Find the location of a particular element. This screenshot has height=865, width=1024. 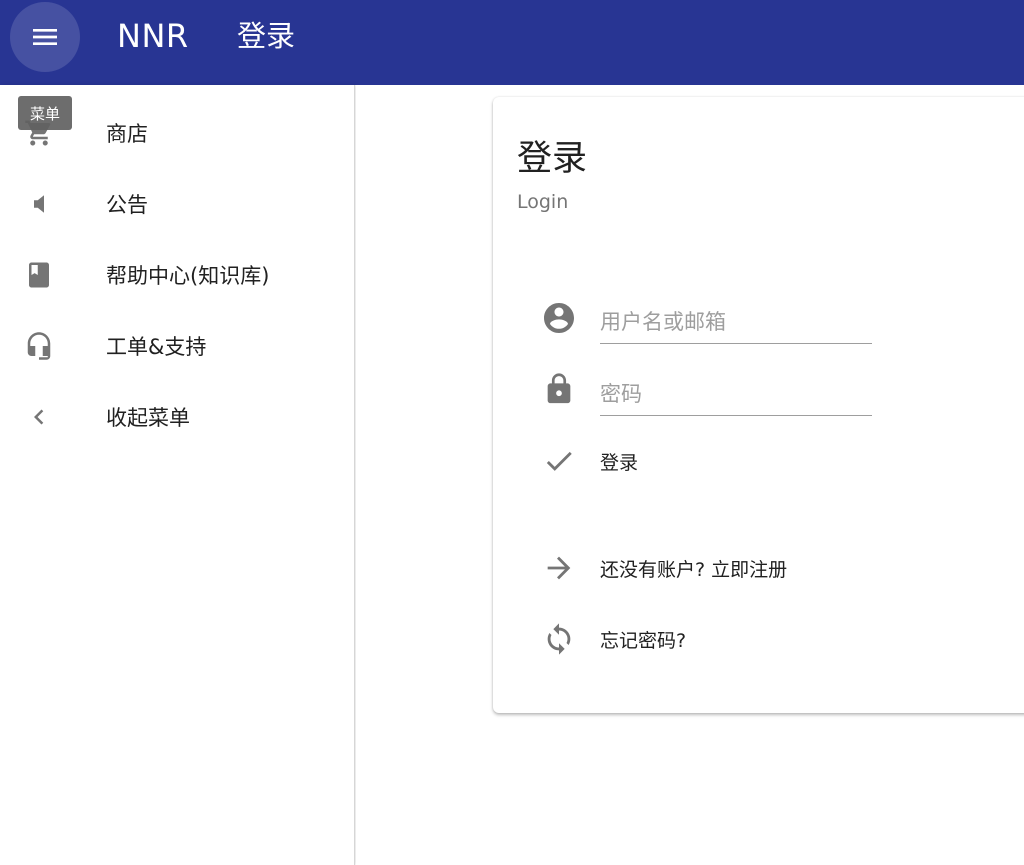

arrow-right-icon is located at coordinates (559, 568).